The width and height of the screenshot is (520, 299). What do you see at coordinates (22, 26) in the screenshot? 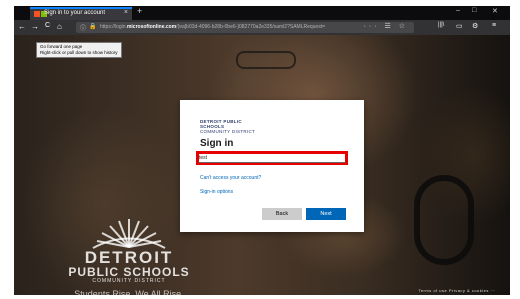
I see `back-arrow-icon: ←` at bounding box center [22, 26].